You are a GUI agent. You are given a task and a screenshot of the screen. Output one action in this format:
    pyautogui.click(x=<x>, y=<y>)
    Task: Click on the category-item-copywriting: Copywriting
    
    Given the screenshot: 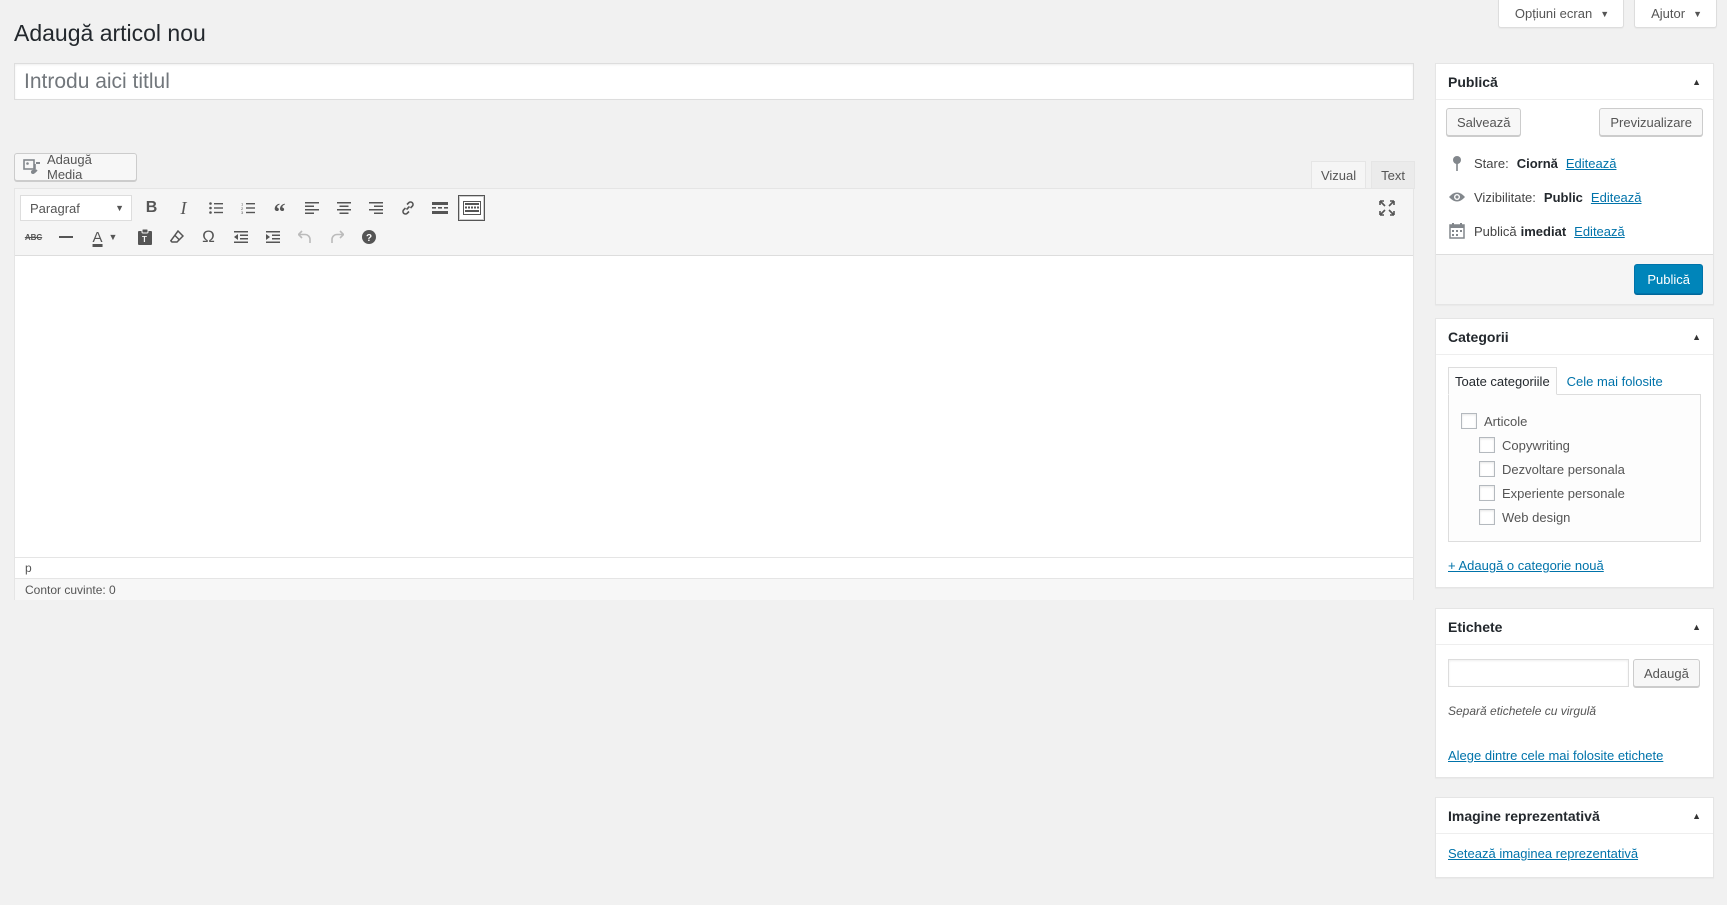 What is the action you would take?
    pyautogui.click(x=1574, y=445)
    